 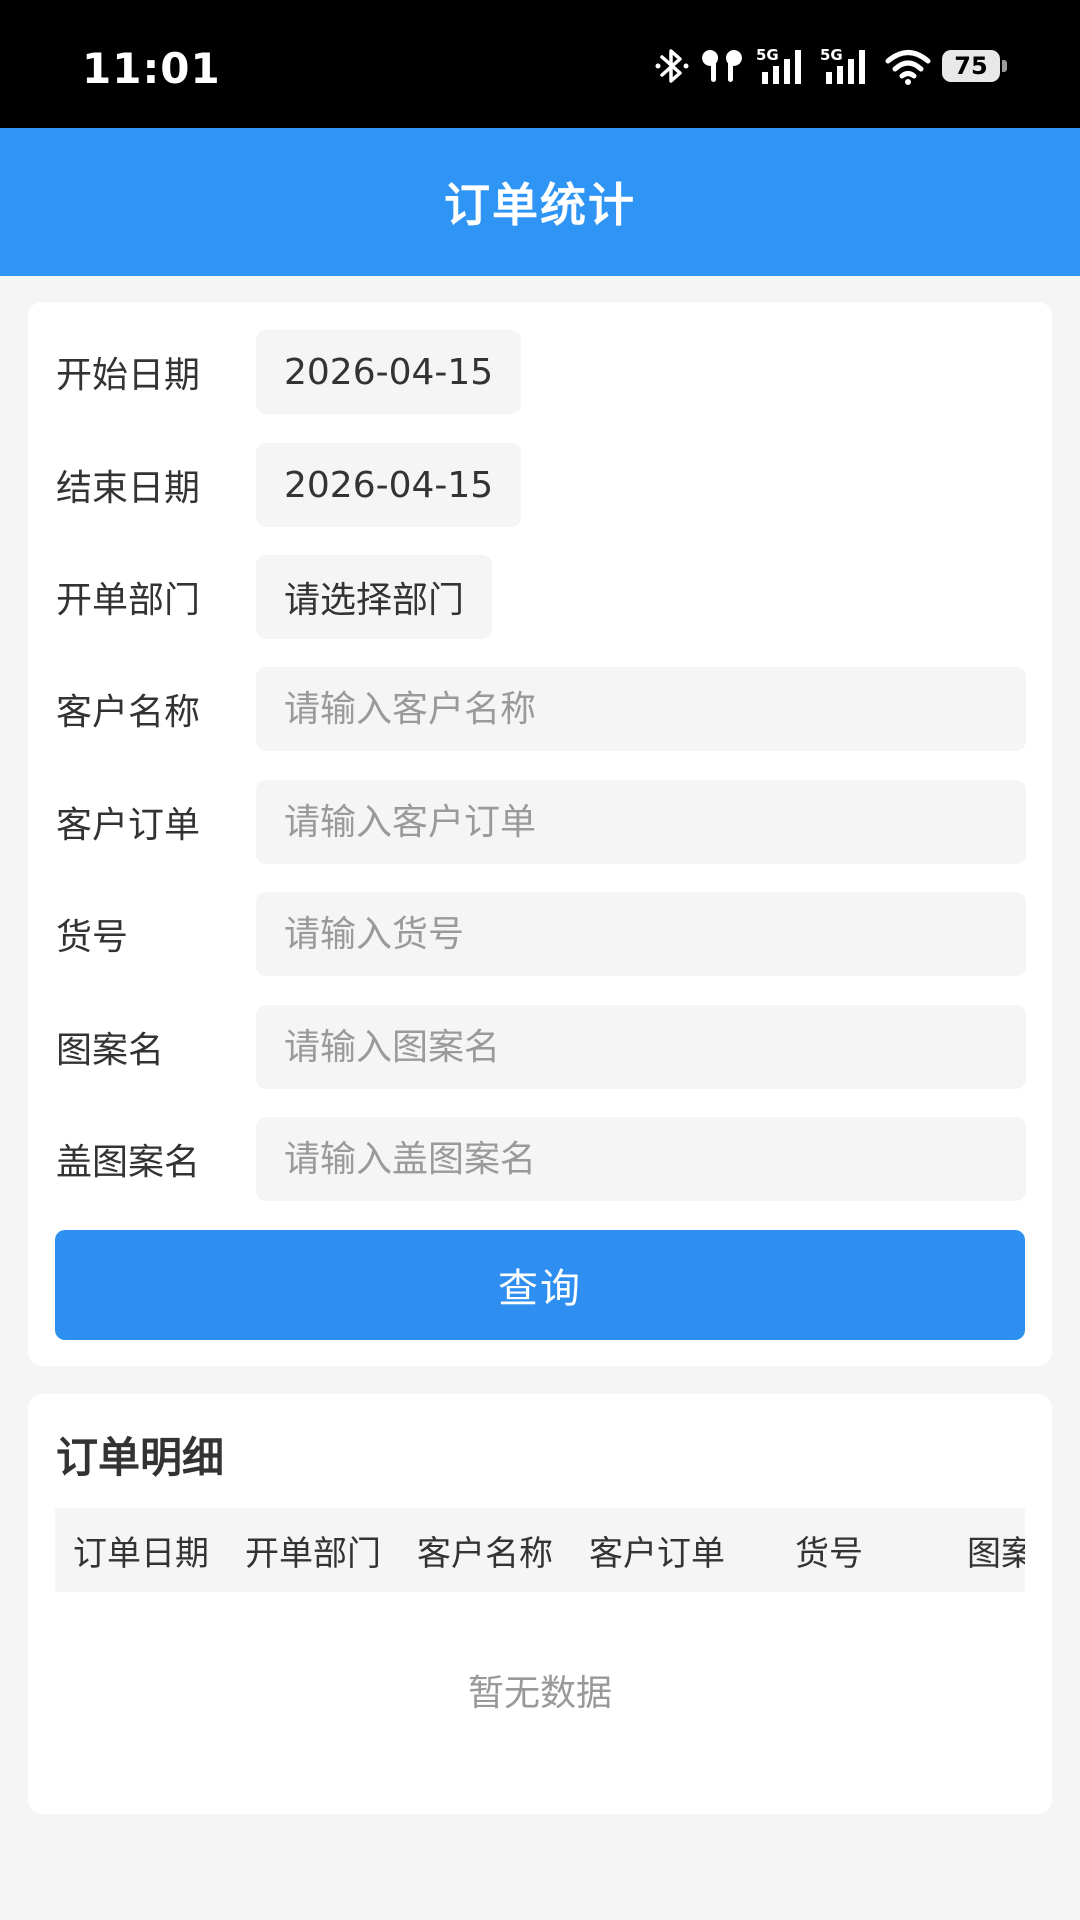 I want to click on status-icons: 5G 5G 75, so click(x=830, y=66).